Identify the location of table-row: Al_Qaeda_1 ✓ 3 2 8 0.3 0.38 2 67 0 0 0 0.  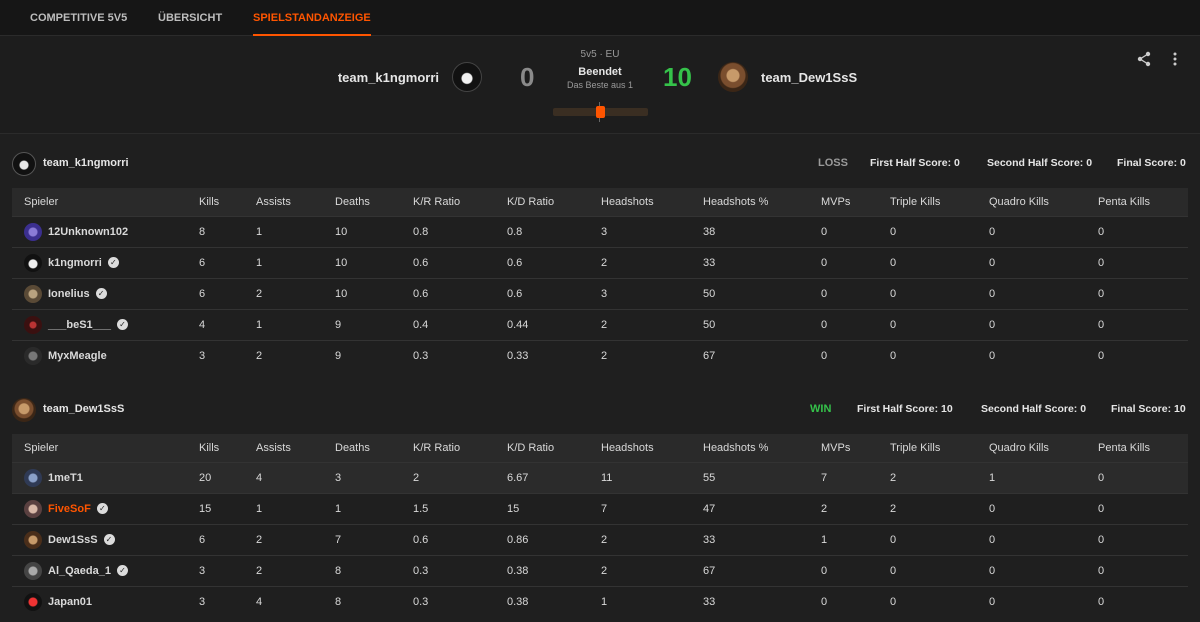
(600, 570).